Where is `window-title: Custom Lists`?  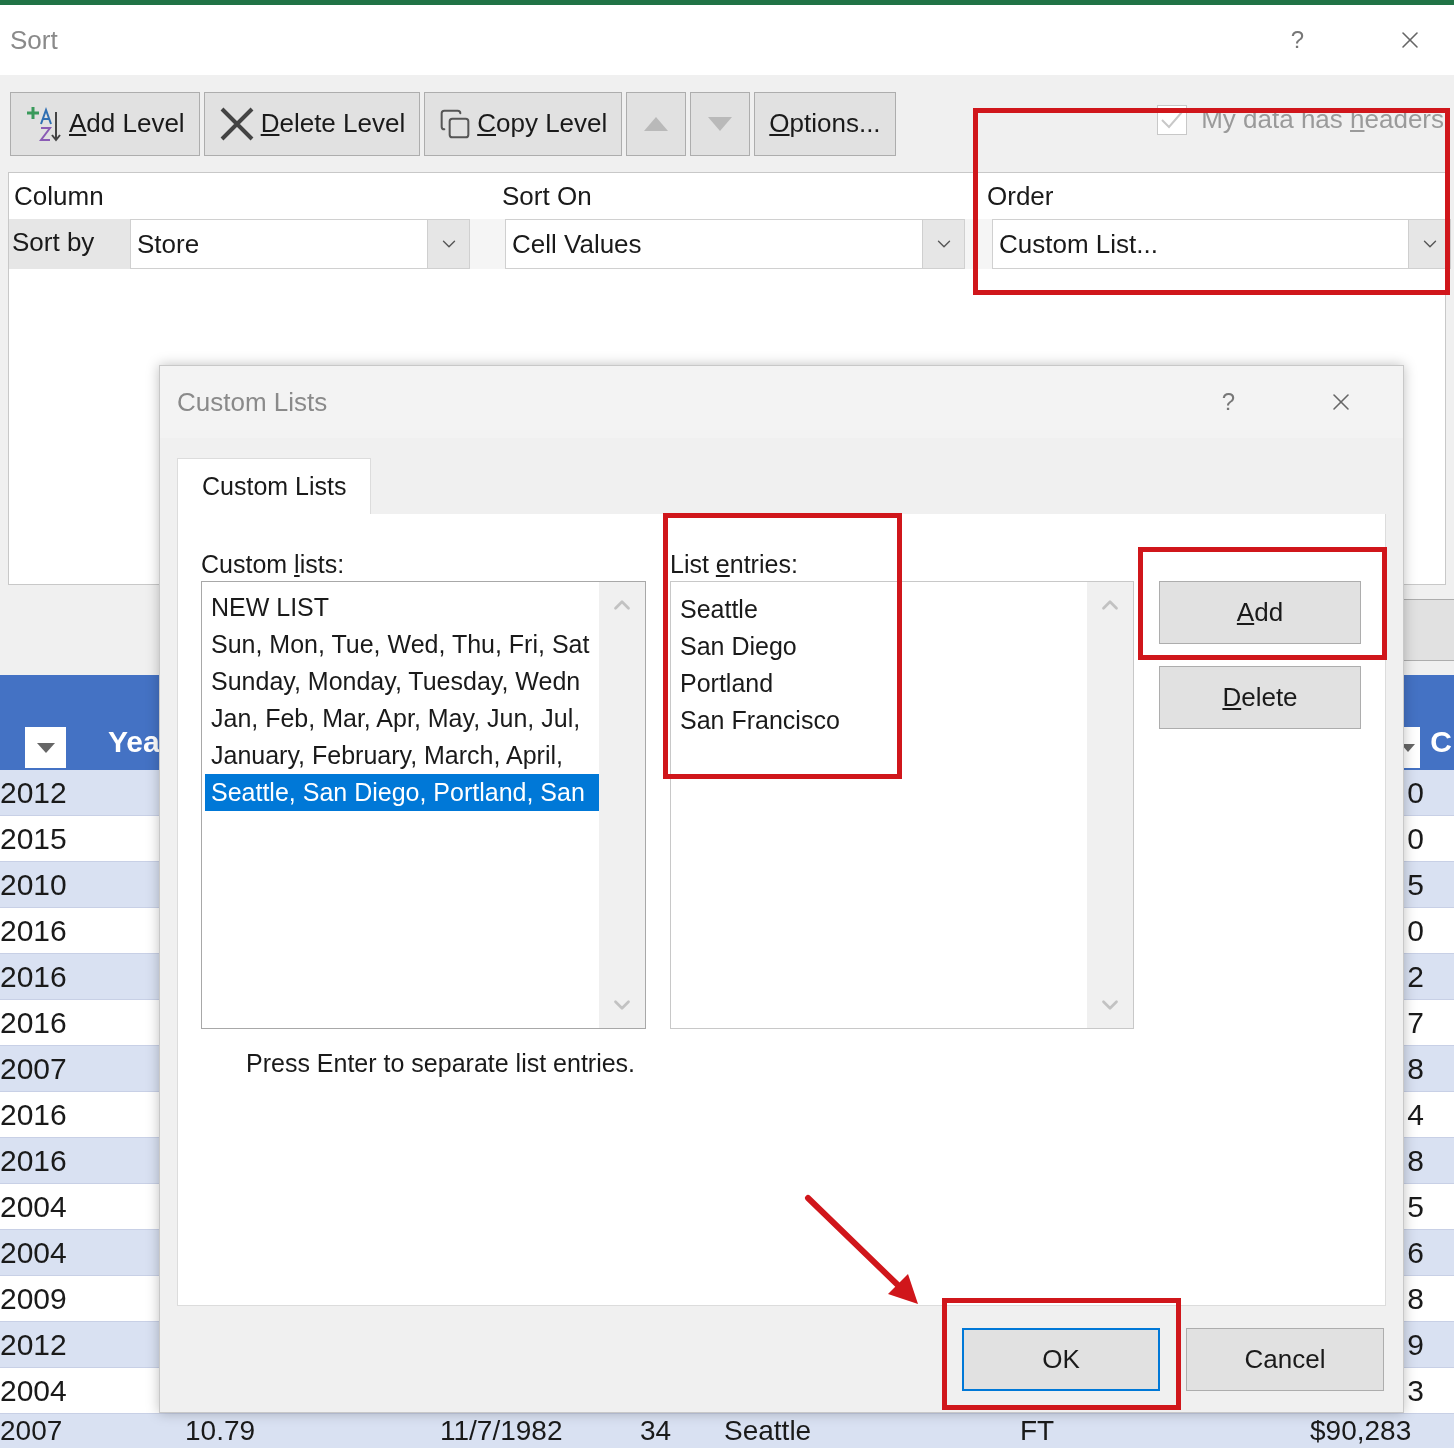
window-title: Custom Lists is located at coordinates (252, 402).